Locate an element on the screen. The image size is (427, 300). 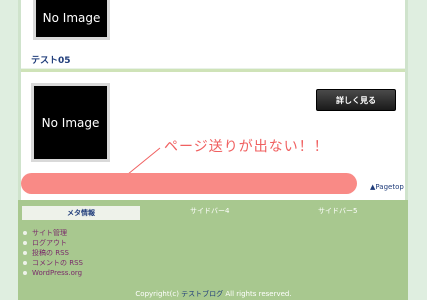
meta-link-comments-rss: コメントの RSS is located at coordinates (53, 263).